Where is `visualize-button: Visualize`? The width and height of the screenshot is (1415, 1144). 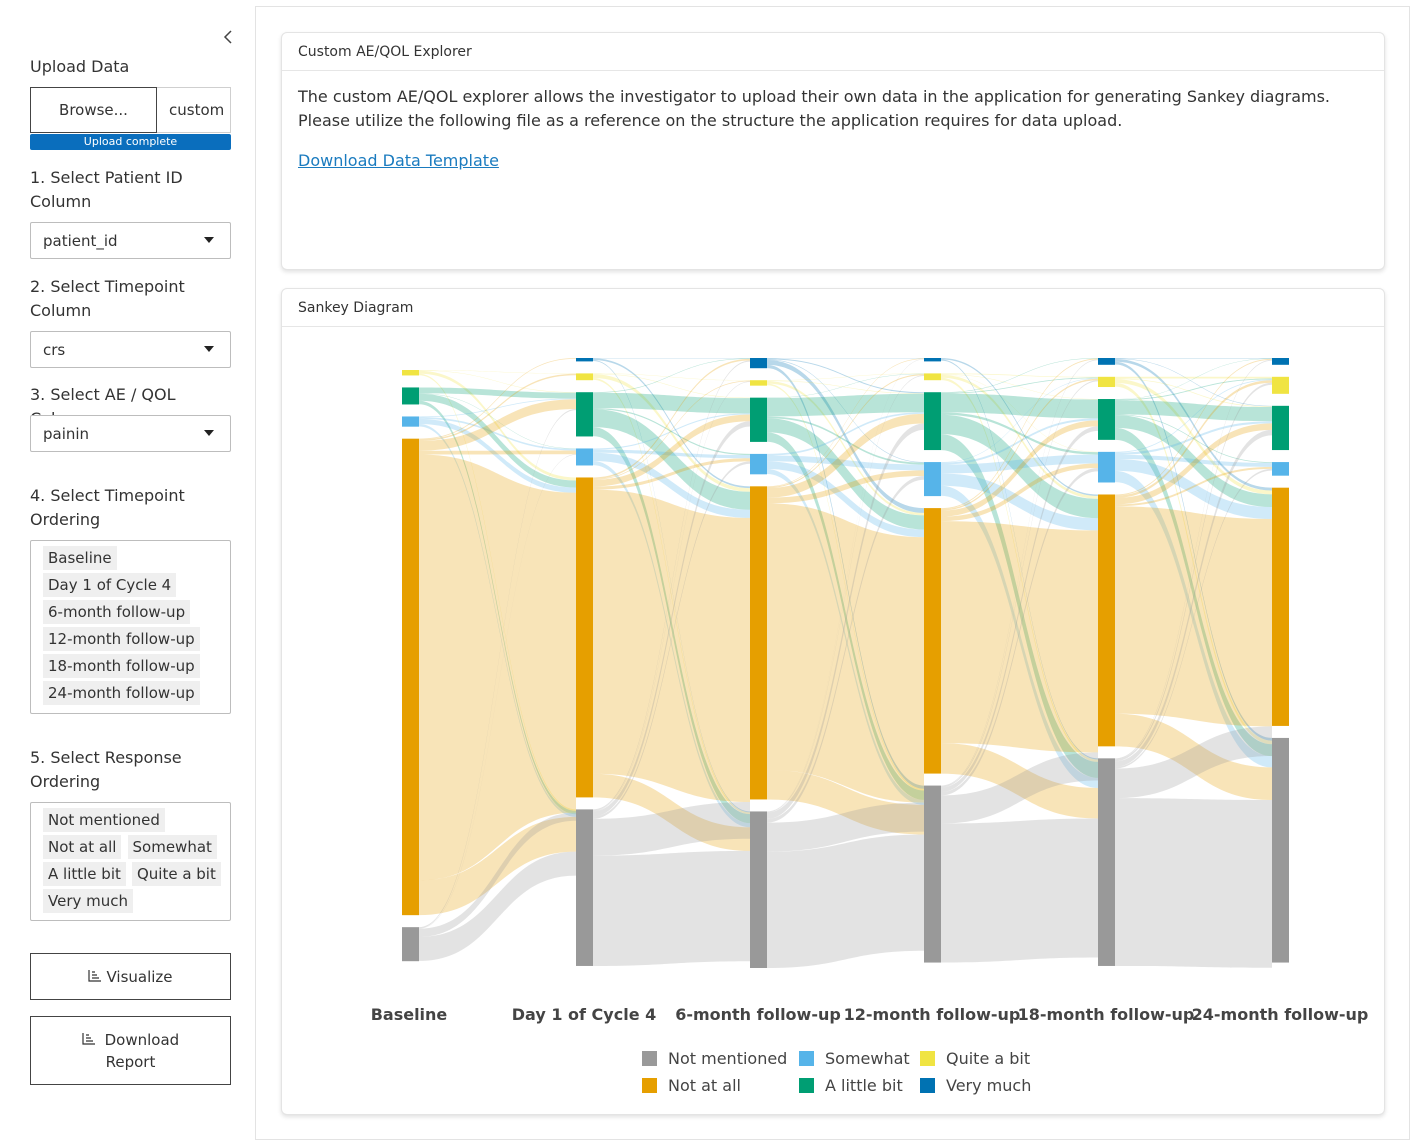 visualize-button: Visualize is located at coordinates (130, 976).